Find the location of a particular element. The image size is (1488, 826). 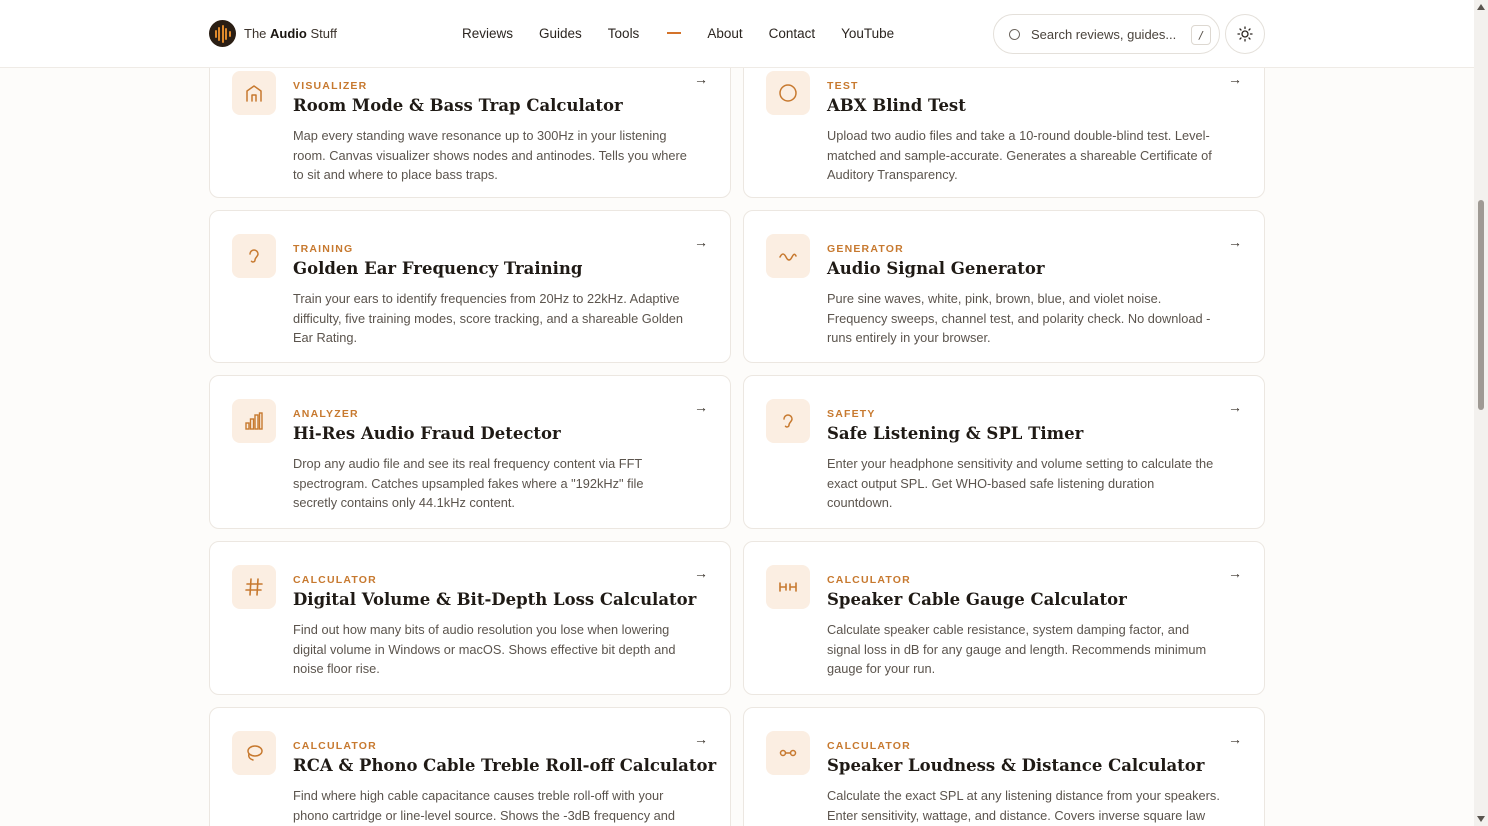

room-icon is located at coordinates (254, 93).